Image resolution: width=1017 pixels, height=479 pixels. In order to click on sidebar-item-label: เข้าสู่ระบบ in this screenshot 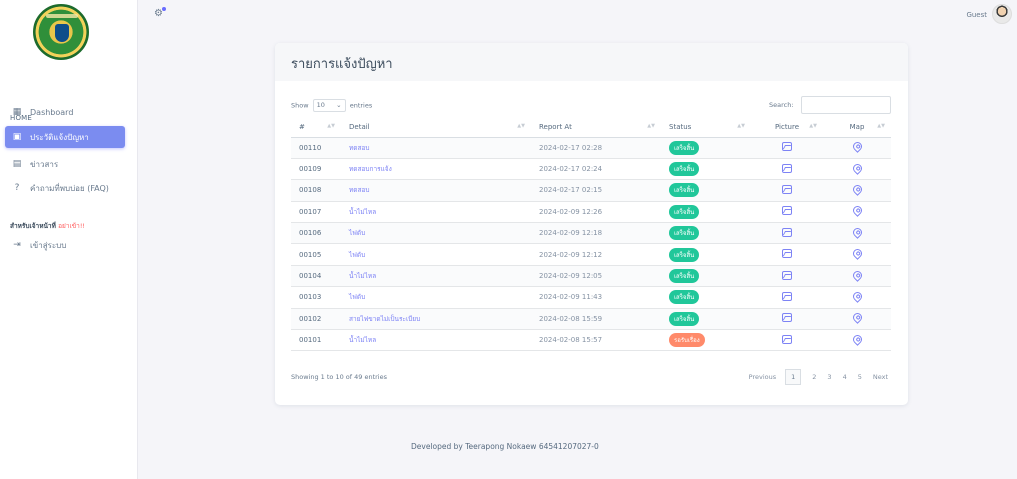, I will do `click(48, 245)`.